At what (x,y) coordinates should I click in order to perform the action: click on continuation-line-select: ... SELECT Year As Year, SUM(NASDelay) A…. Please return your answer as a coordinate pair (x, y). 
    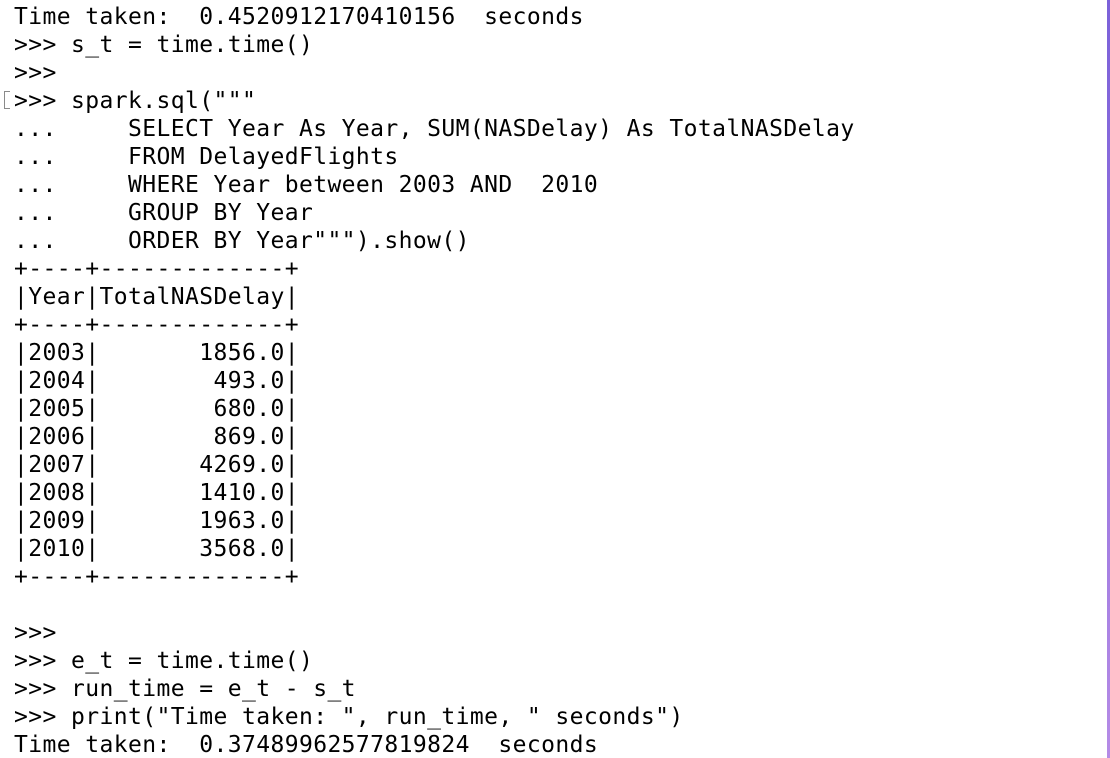
    Looking at the image, I should click on (434, 129).